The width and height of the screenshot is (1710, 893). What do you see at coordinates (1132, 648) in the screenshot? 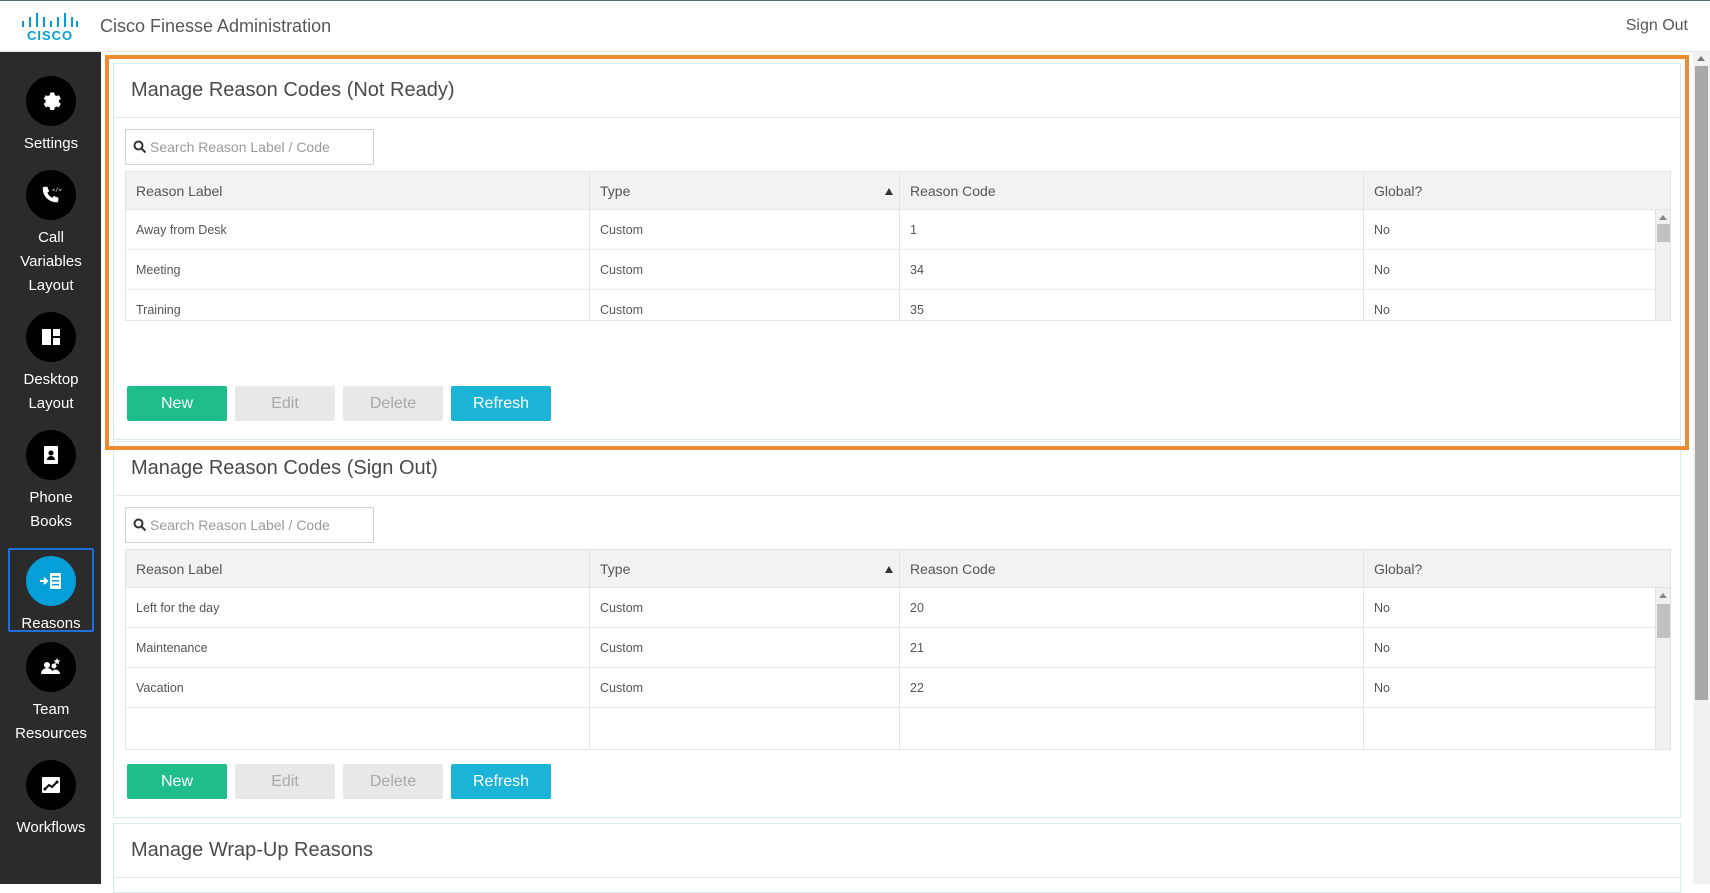
I see `cell-reason-code: 21` at bounding box center [1132, 648].